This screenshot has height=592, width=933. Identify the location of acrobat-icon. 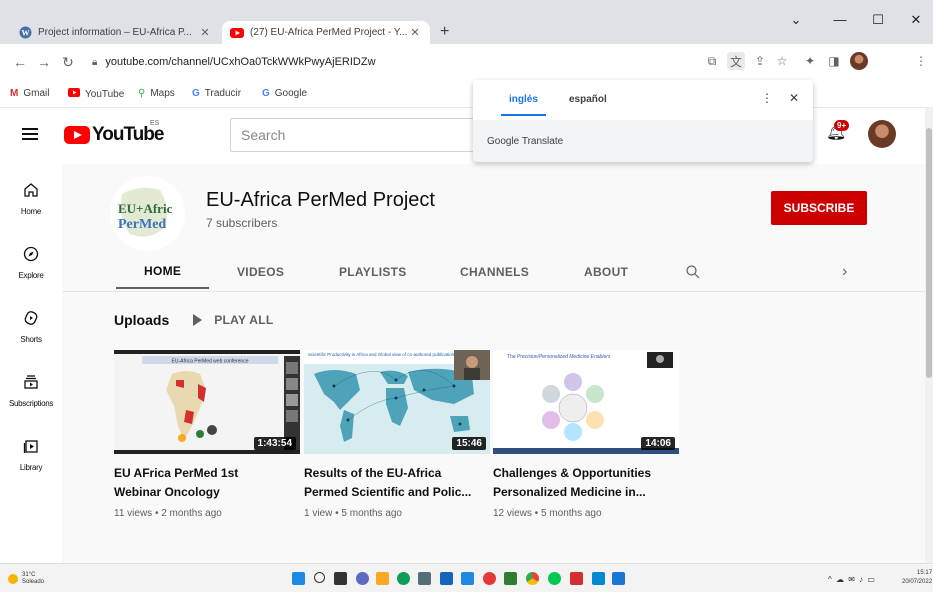
(576, 578).